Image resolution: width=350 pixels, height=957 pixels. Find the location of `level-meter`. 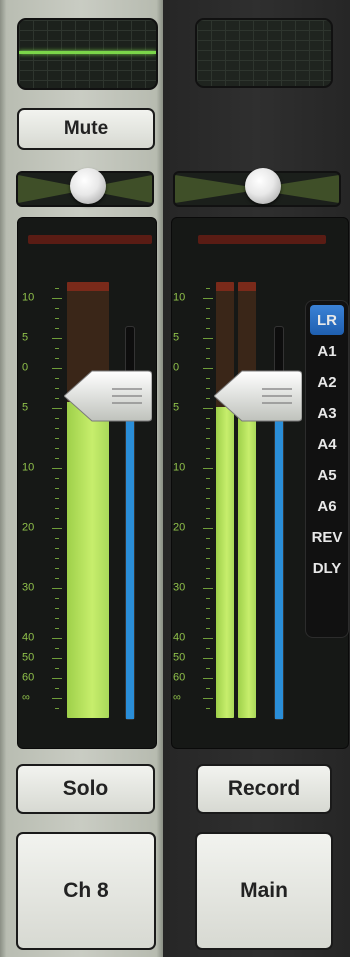

level-meter is located at coordinates (88, 500).